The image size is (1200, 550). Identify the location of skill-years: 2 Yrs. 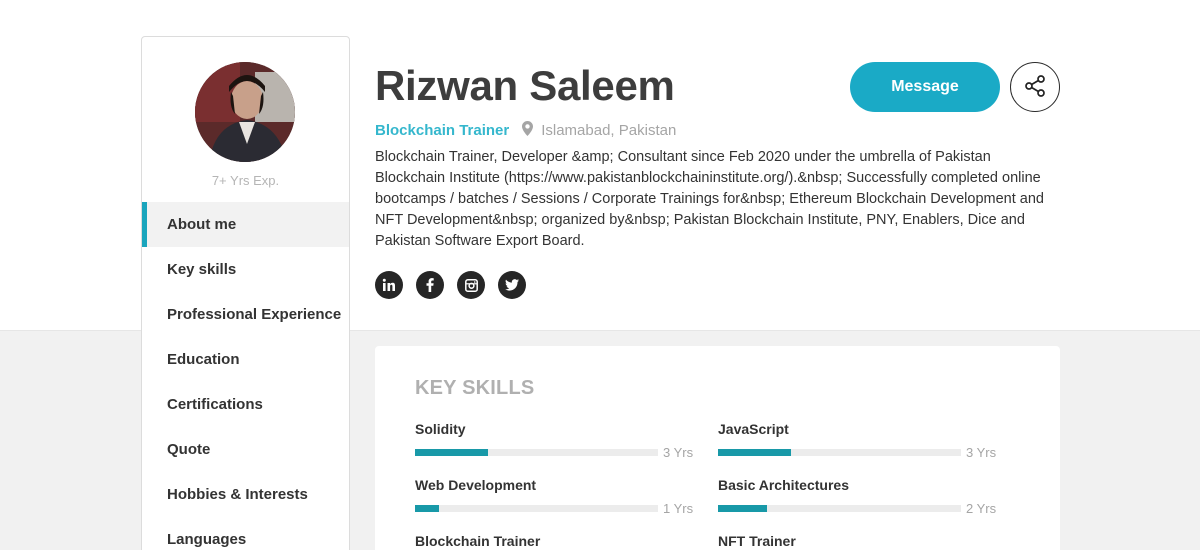
(981, 508).